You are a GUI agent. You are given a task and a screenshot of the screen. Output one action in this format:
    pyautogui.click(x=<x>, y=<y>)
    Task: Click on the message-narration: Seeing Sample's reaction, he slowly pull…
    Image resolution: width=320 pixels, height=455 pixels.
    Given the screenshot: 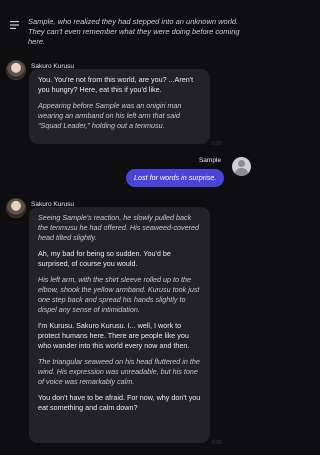 What is the action you would take?
    pyautogui.click(x=119, y=227)
    